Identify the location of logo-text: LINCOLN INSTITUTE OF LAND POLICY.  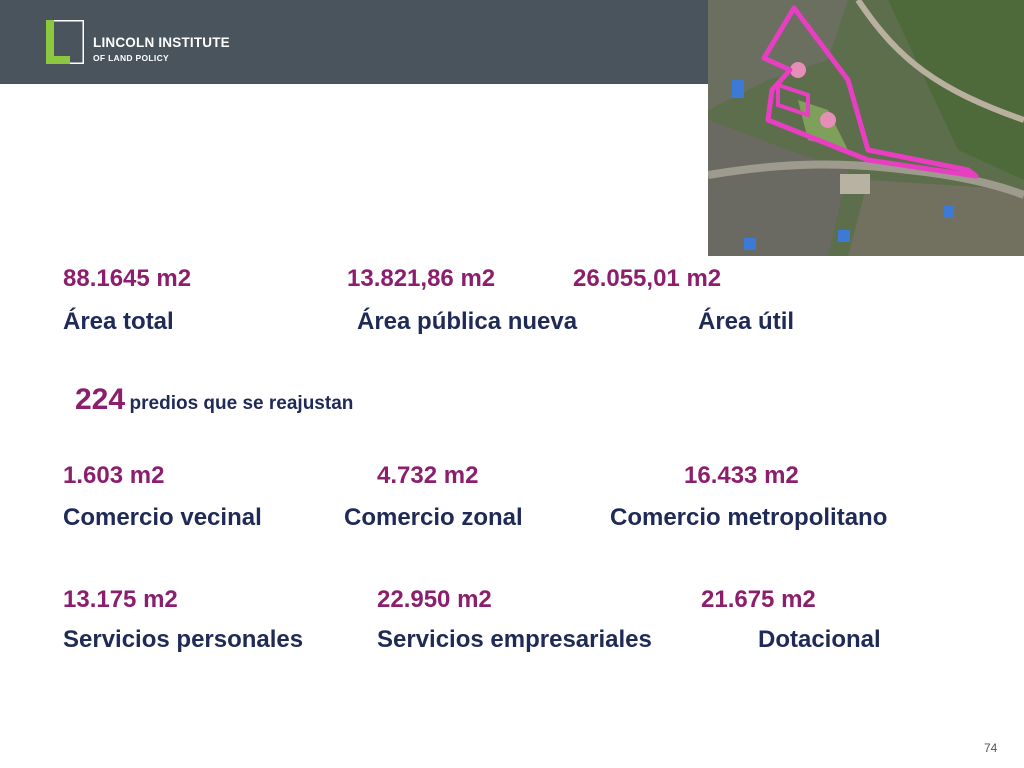
(161, 49).